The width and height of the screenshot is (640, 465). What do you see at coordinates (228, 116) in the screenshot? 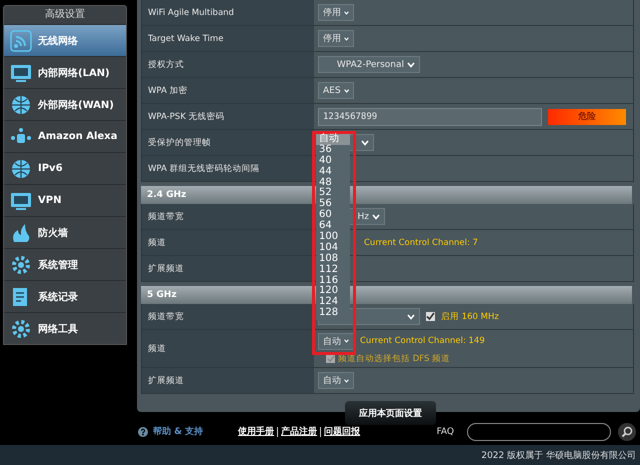
I see `setting-label: WPA-PSK 无线密码` at bounding box center [228, 116].